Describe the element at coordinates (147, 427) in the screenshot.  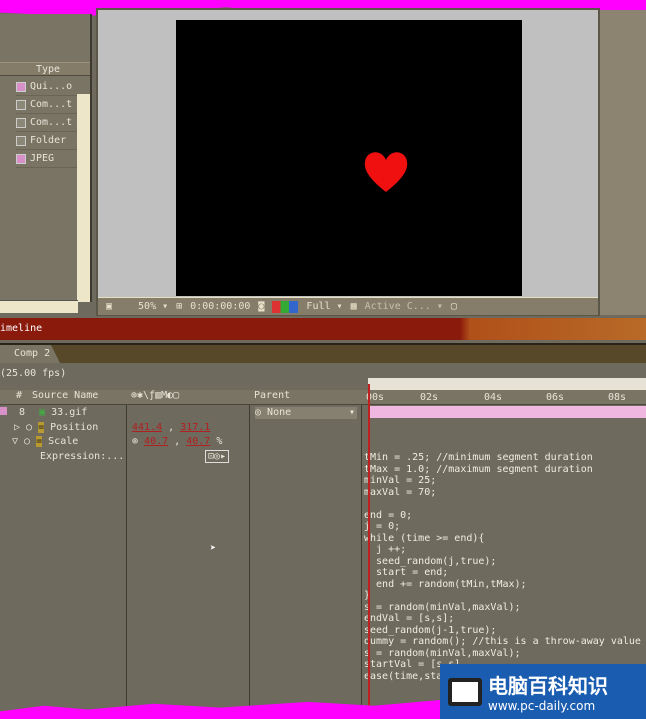
I see `position-x: 441.4` at that location.